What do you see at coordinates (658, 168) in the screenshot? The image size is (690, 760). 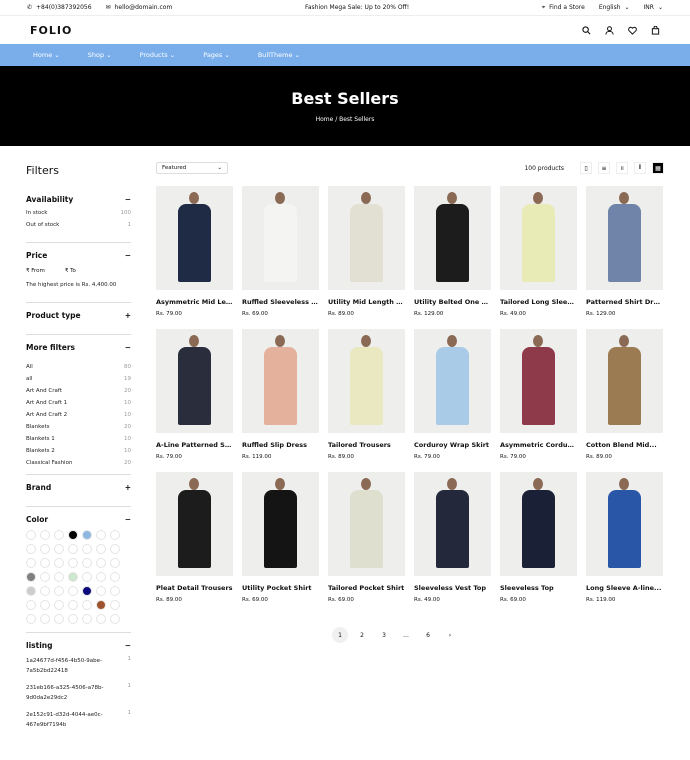 I see `view-grid-icon: ▦` at bounding box center [658, 168].